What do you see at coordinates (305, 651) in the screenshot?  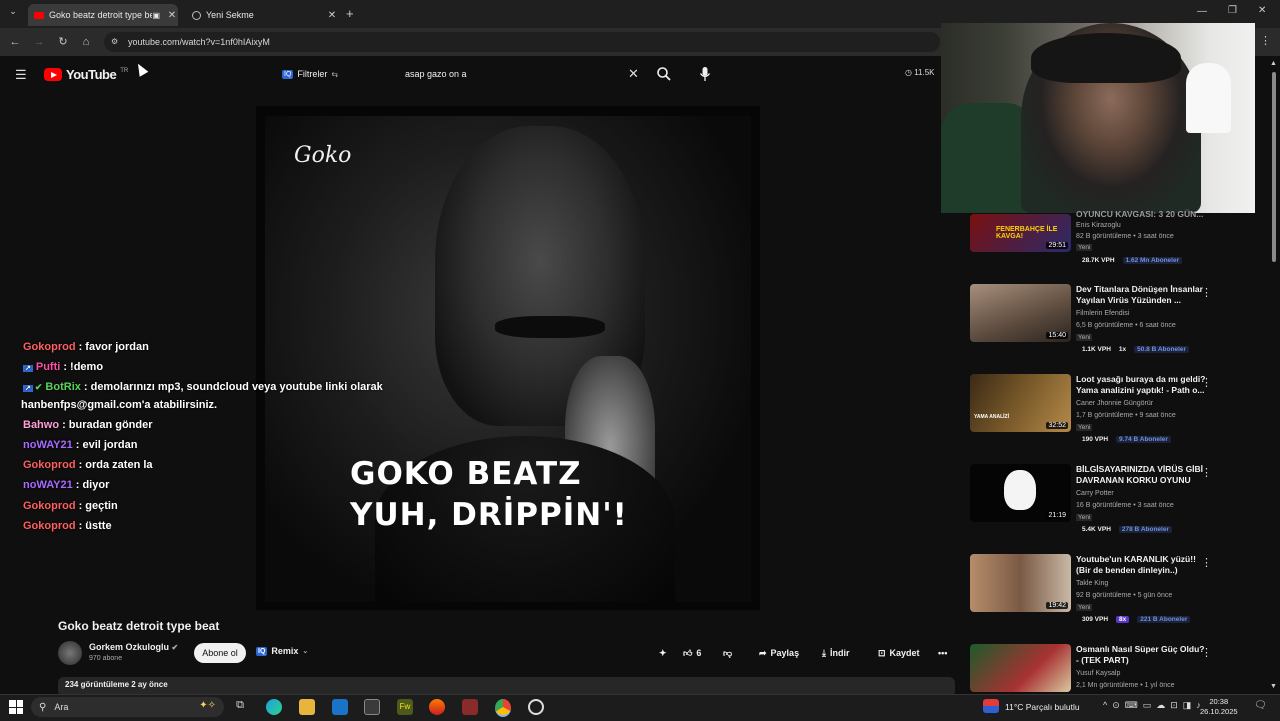 I see `chevron-down-icon: ⌄` at bounding box center [305, 651].